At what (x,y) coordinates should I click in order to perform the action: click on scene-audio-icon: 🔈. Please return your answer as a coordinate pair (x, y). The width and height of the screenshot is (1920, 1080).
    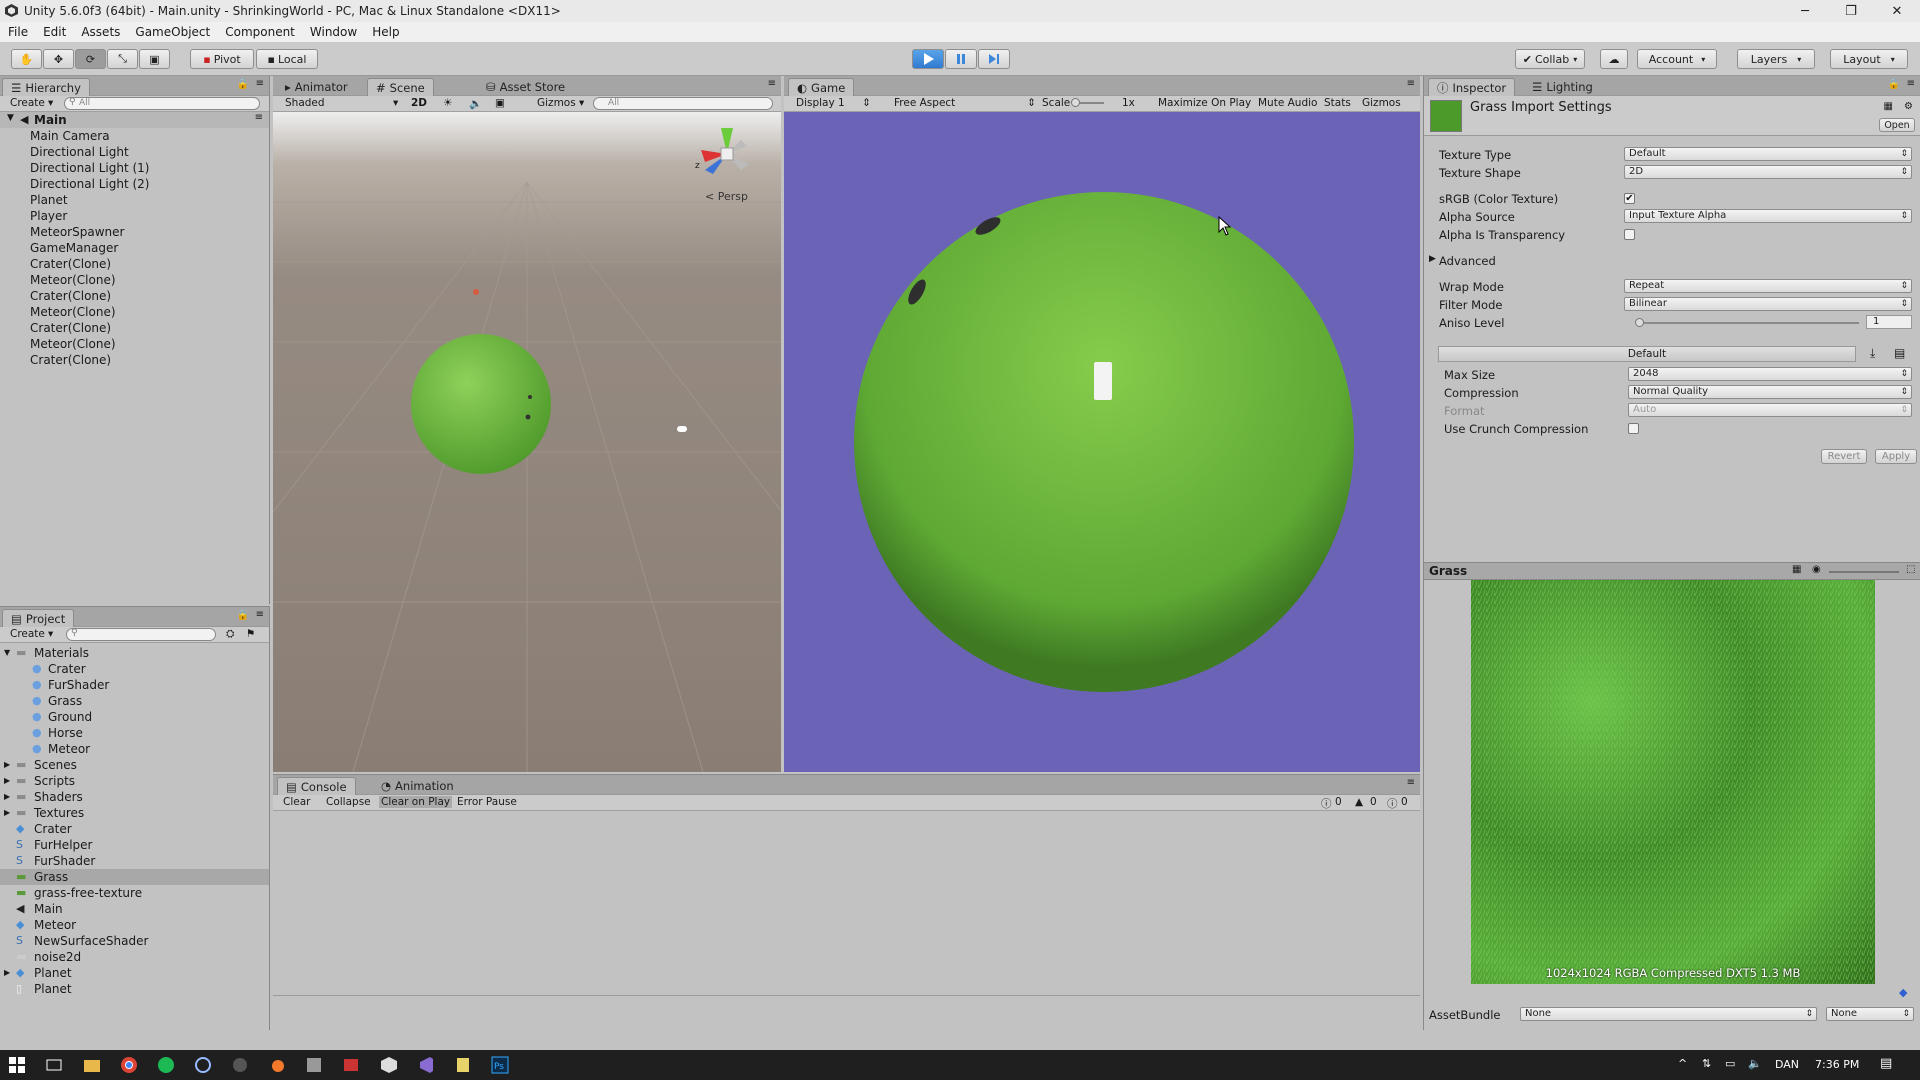
    Looking at the image, I should click on (475, 103).